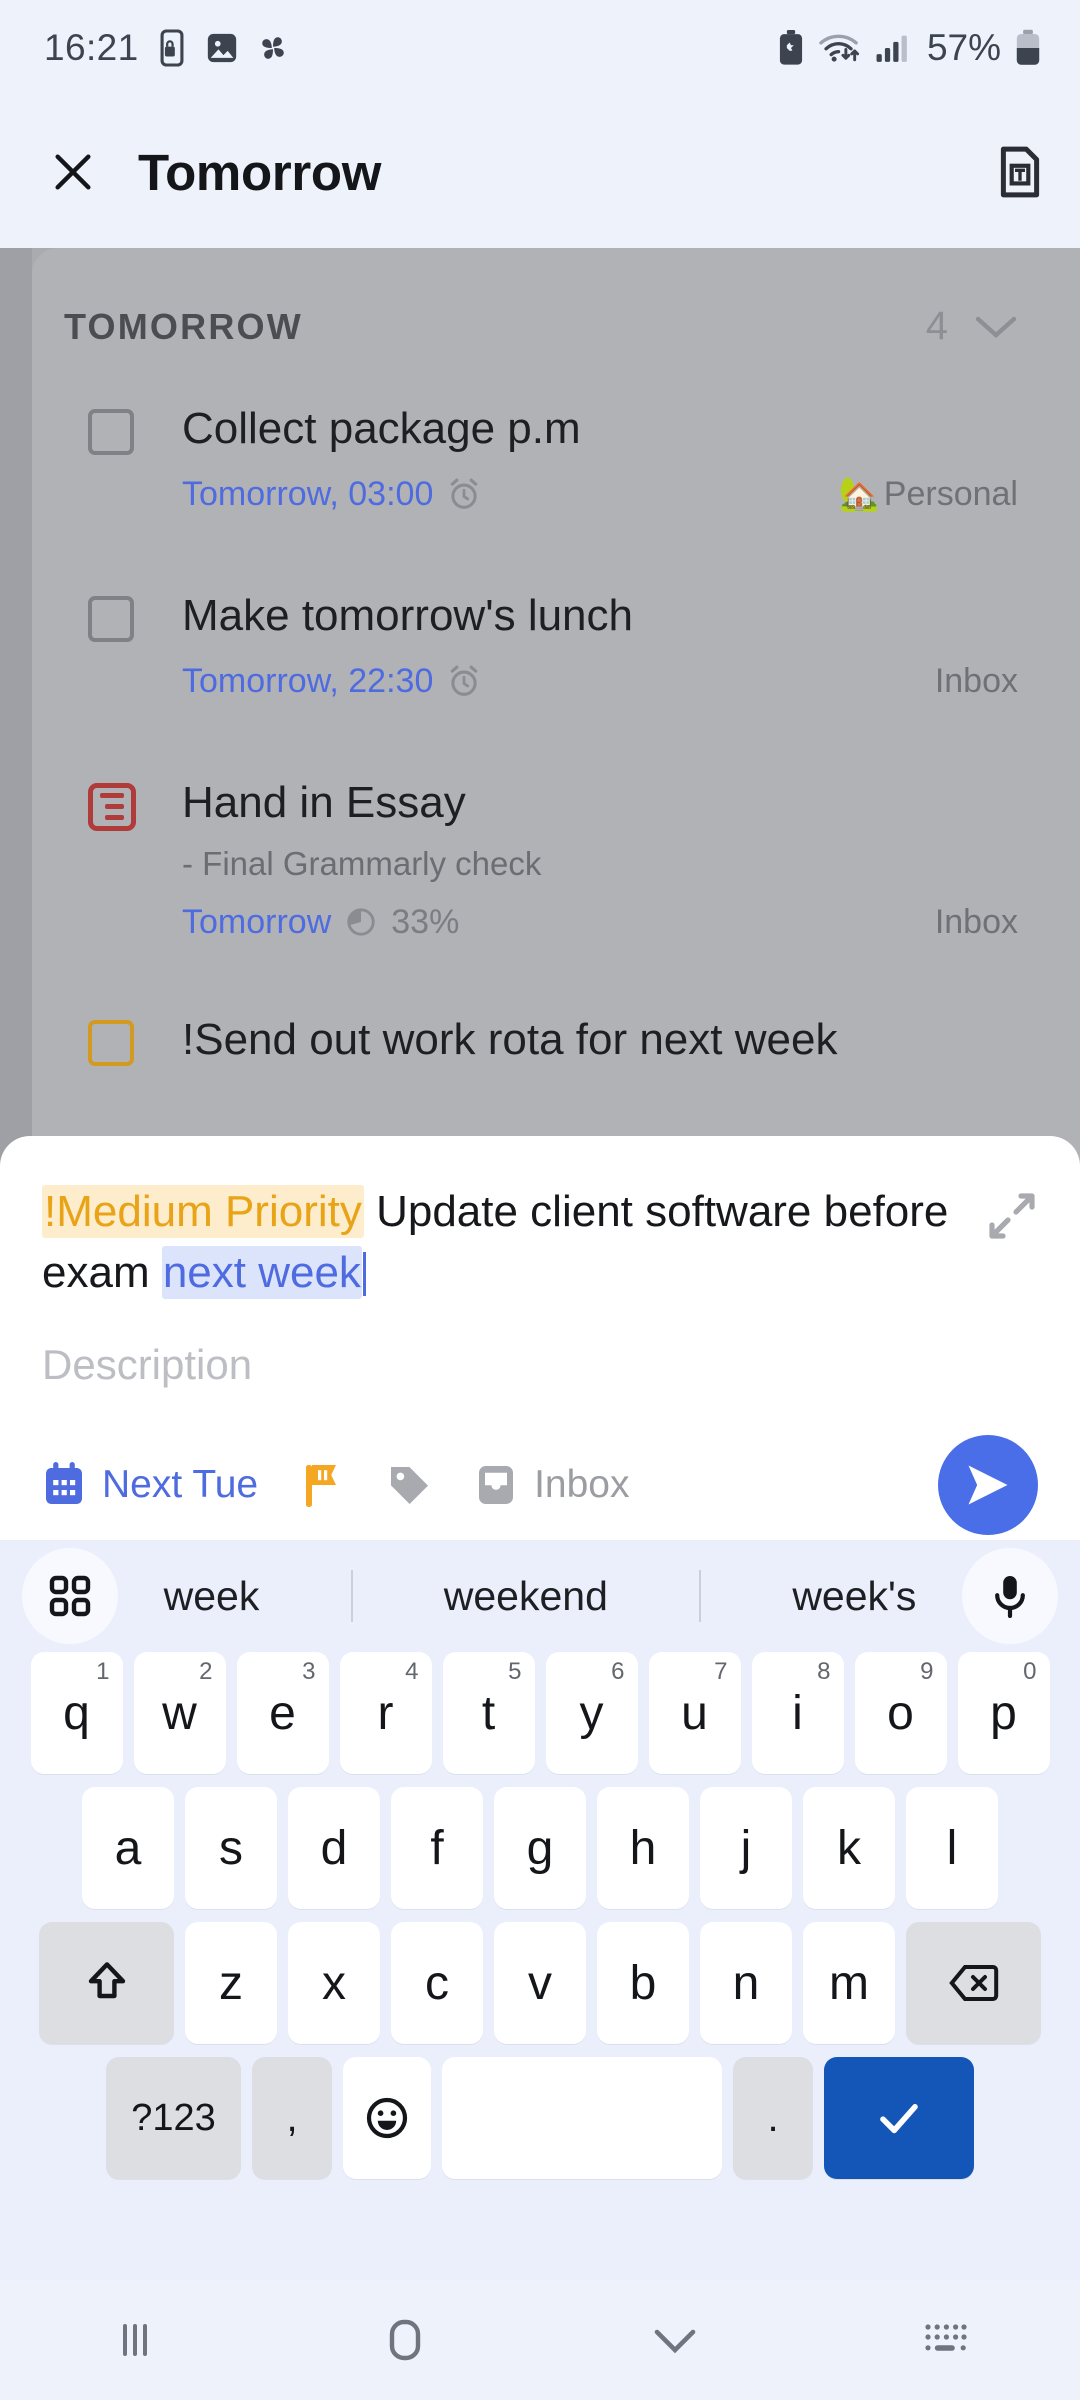 Image resolution: width=1080 pixels, height=2400 pixels. Describe the element at coordinates (405, 2340) in the screenshot. I see `home-button` at that location.